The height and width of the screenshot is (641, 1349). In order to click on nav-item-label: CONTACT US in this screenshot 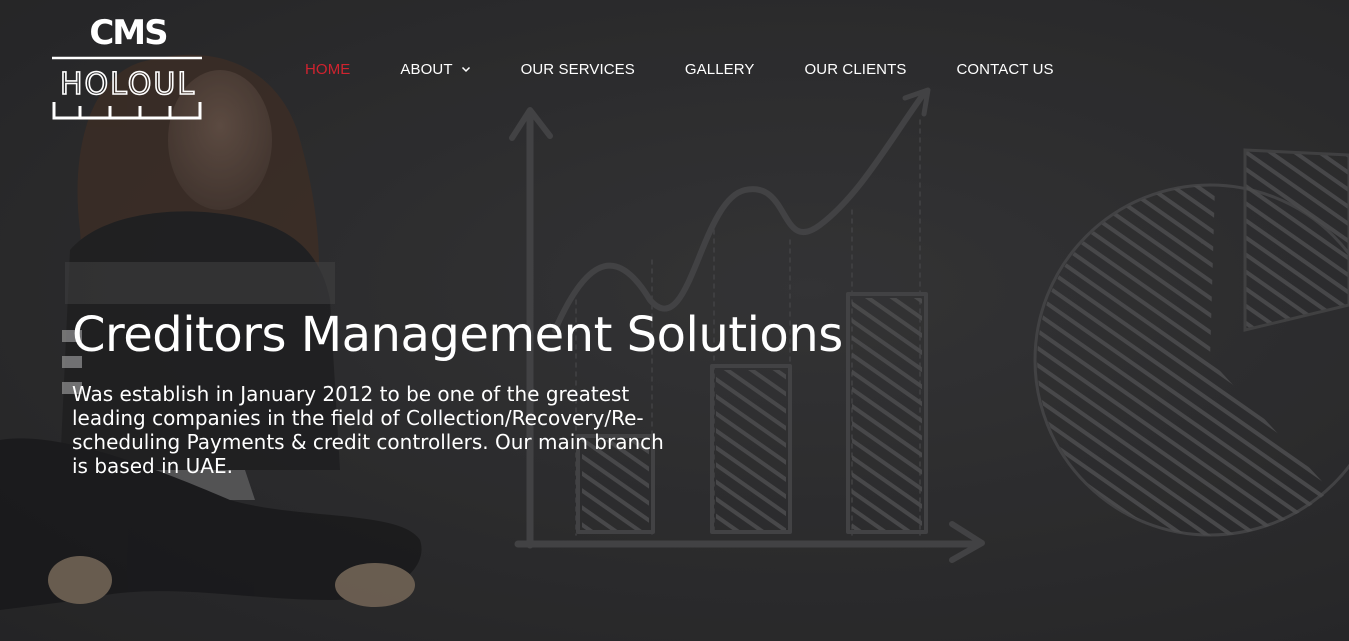, I will do `click(1005, 69)`.